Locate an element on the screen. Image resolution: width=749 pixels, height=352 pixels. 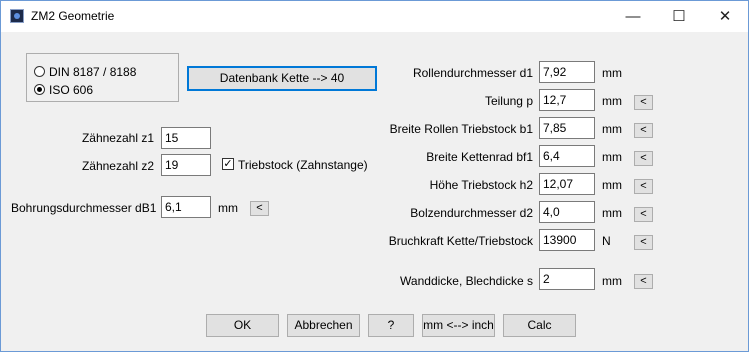
param-label-wanddicke: Wanddicke, Blechdicke s is located at coordinates (466, 281).